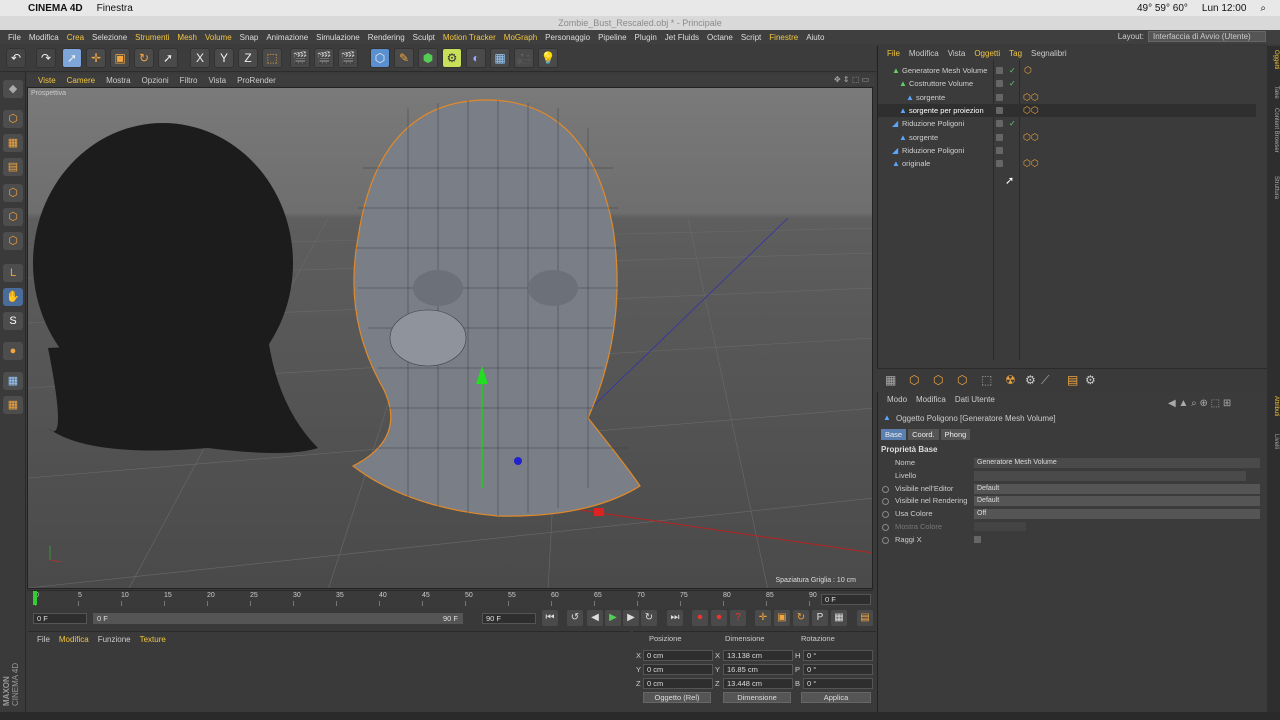 The width and height of the screenshot is (1280, 720). Describe the element at coordinates (217, 80) in the screenshot. I see `viewport-menu-vista: Vista` at that location.